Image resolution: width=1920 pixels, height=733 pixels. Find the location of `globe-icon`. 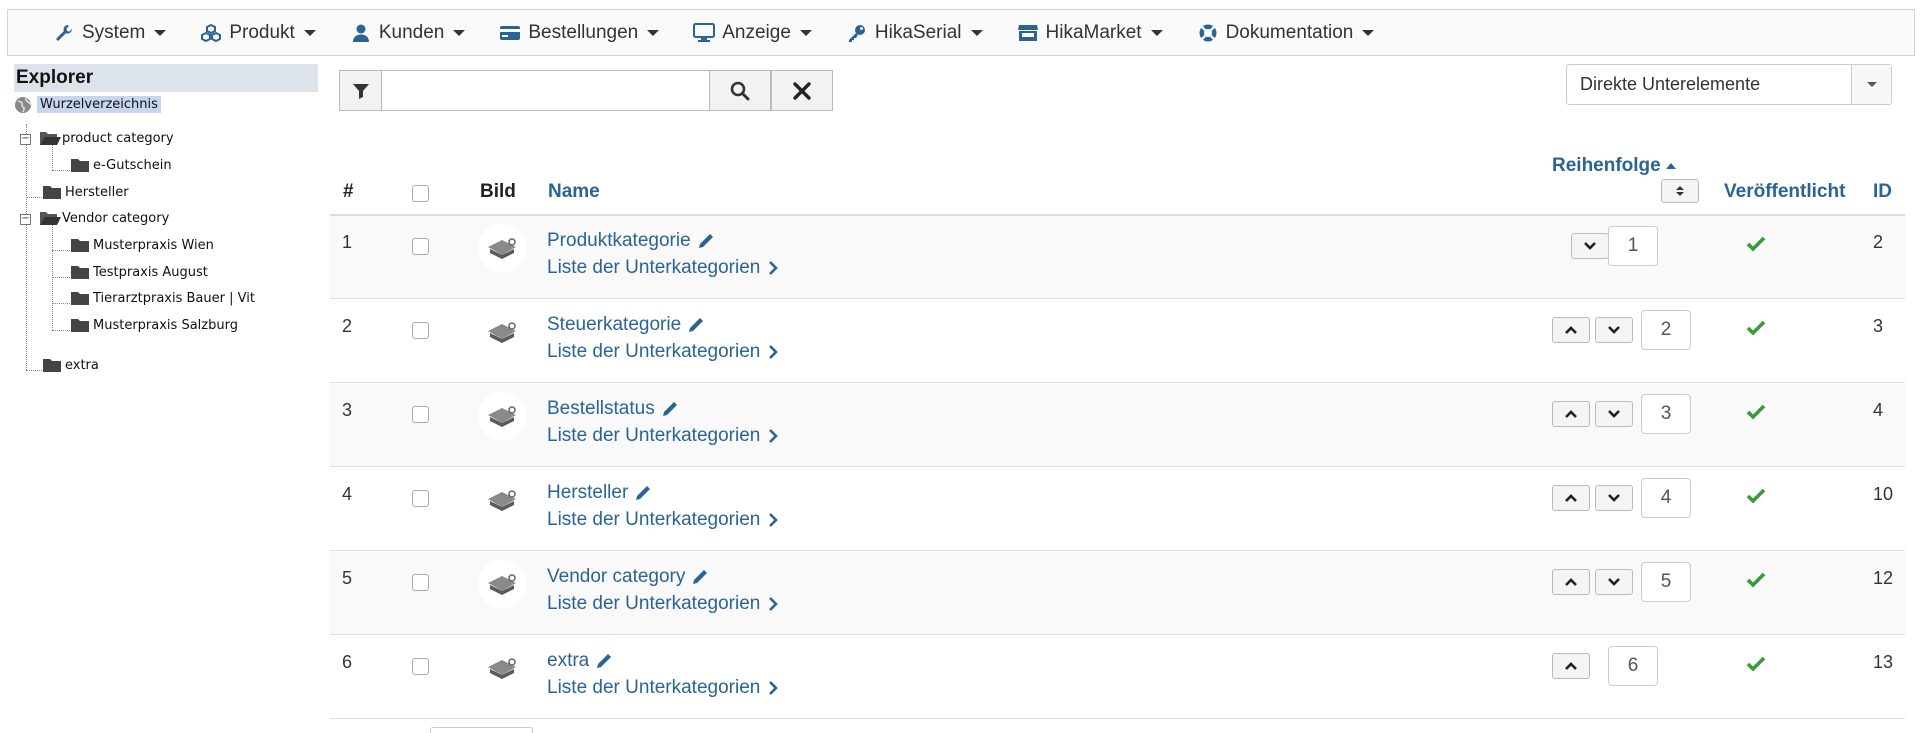

globe-icon is located at coordinates (24, 104).